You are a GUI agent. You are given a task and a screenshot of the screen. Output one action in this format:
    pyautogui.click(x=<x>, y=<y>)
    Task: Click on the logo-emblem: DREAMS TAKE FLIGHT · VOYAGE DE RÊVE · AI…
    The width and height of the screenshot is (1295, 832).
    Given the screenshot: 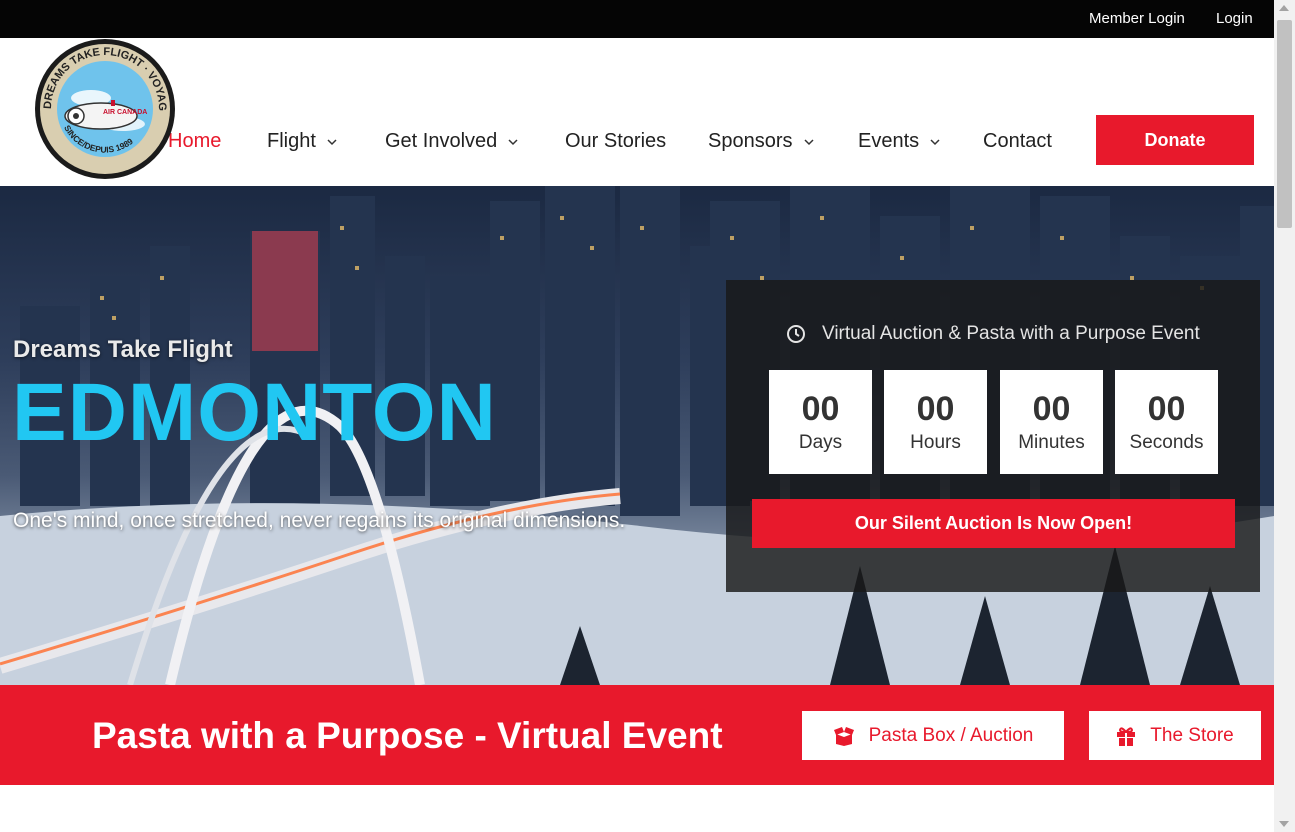 What is the action you would take?
    pyautogui.click(x=101, y=103)
    